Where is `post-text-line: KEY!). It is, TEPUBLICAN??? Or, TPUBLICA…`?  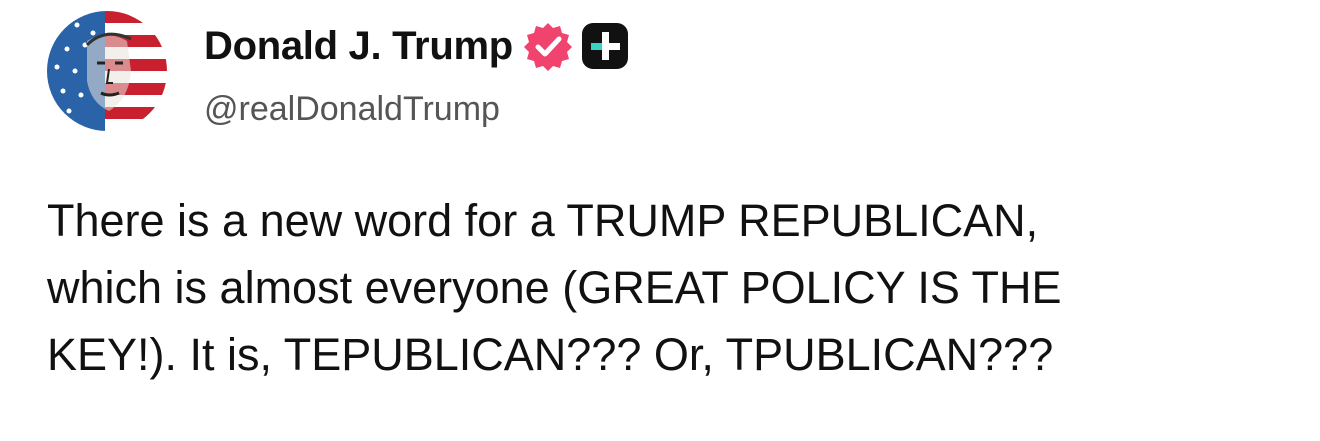 post-text-line: KEY!). It is, TEPUBLICAN??? Or, TPUBLICA… is located at coordinates (550, 354).